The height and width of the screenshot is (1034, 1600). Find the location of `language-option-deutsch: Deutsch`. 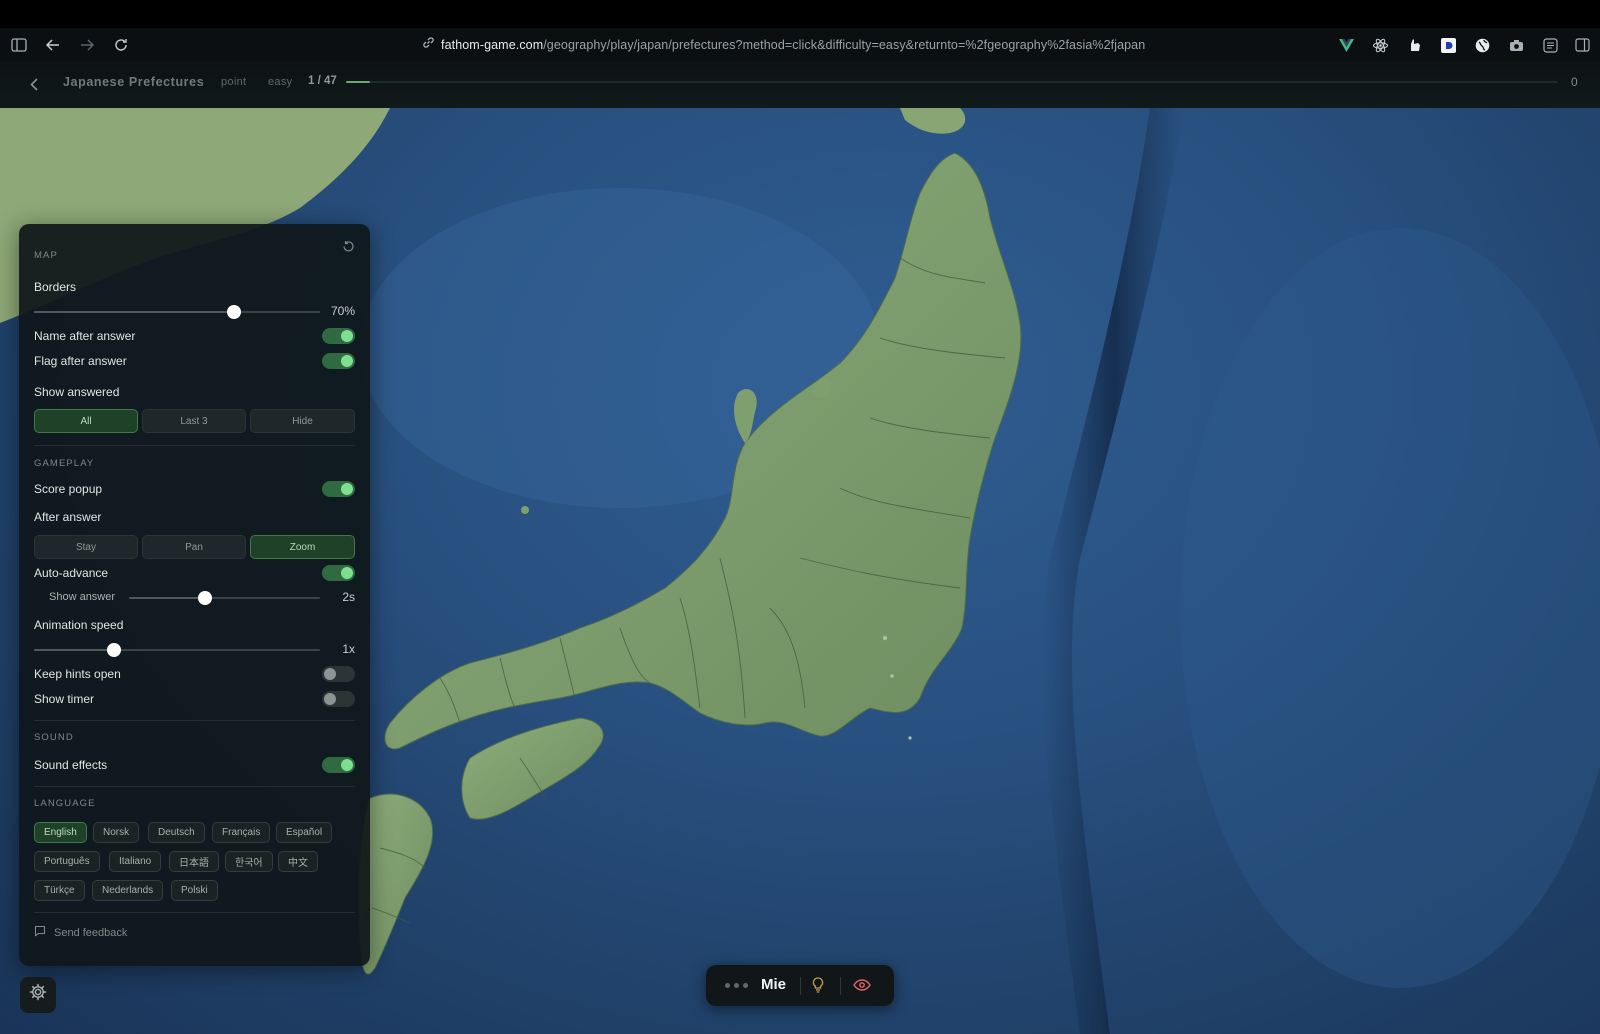

language-option-deutsch: Deutsch is located at coordinates (176, 832).